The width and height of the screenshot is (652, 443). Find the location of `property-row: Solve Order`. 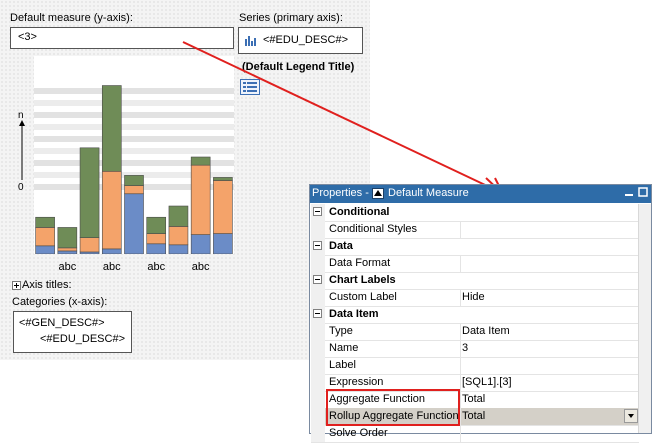

property-row: Solve Order is located at coordinates (475, 434).